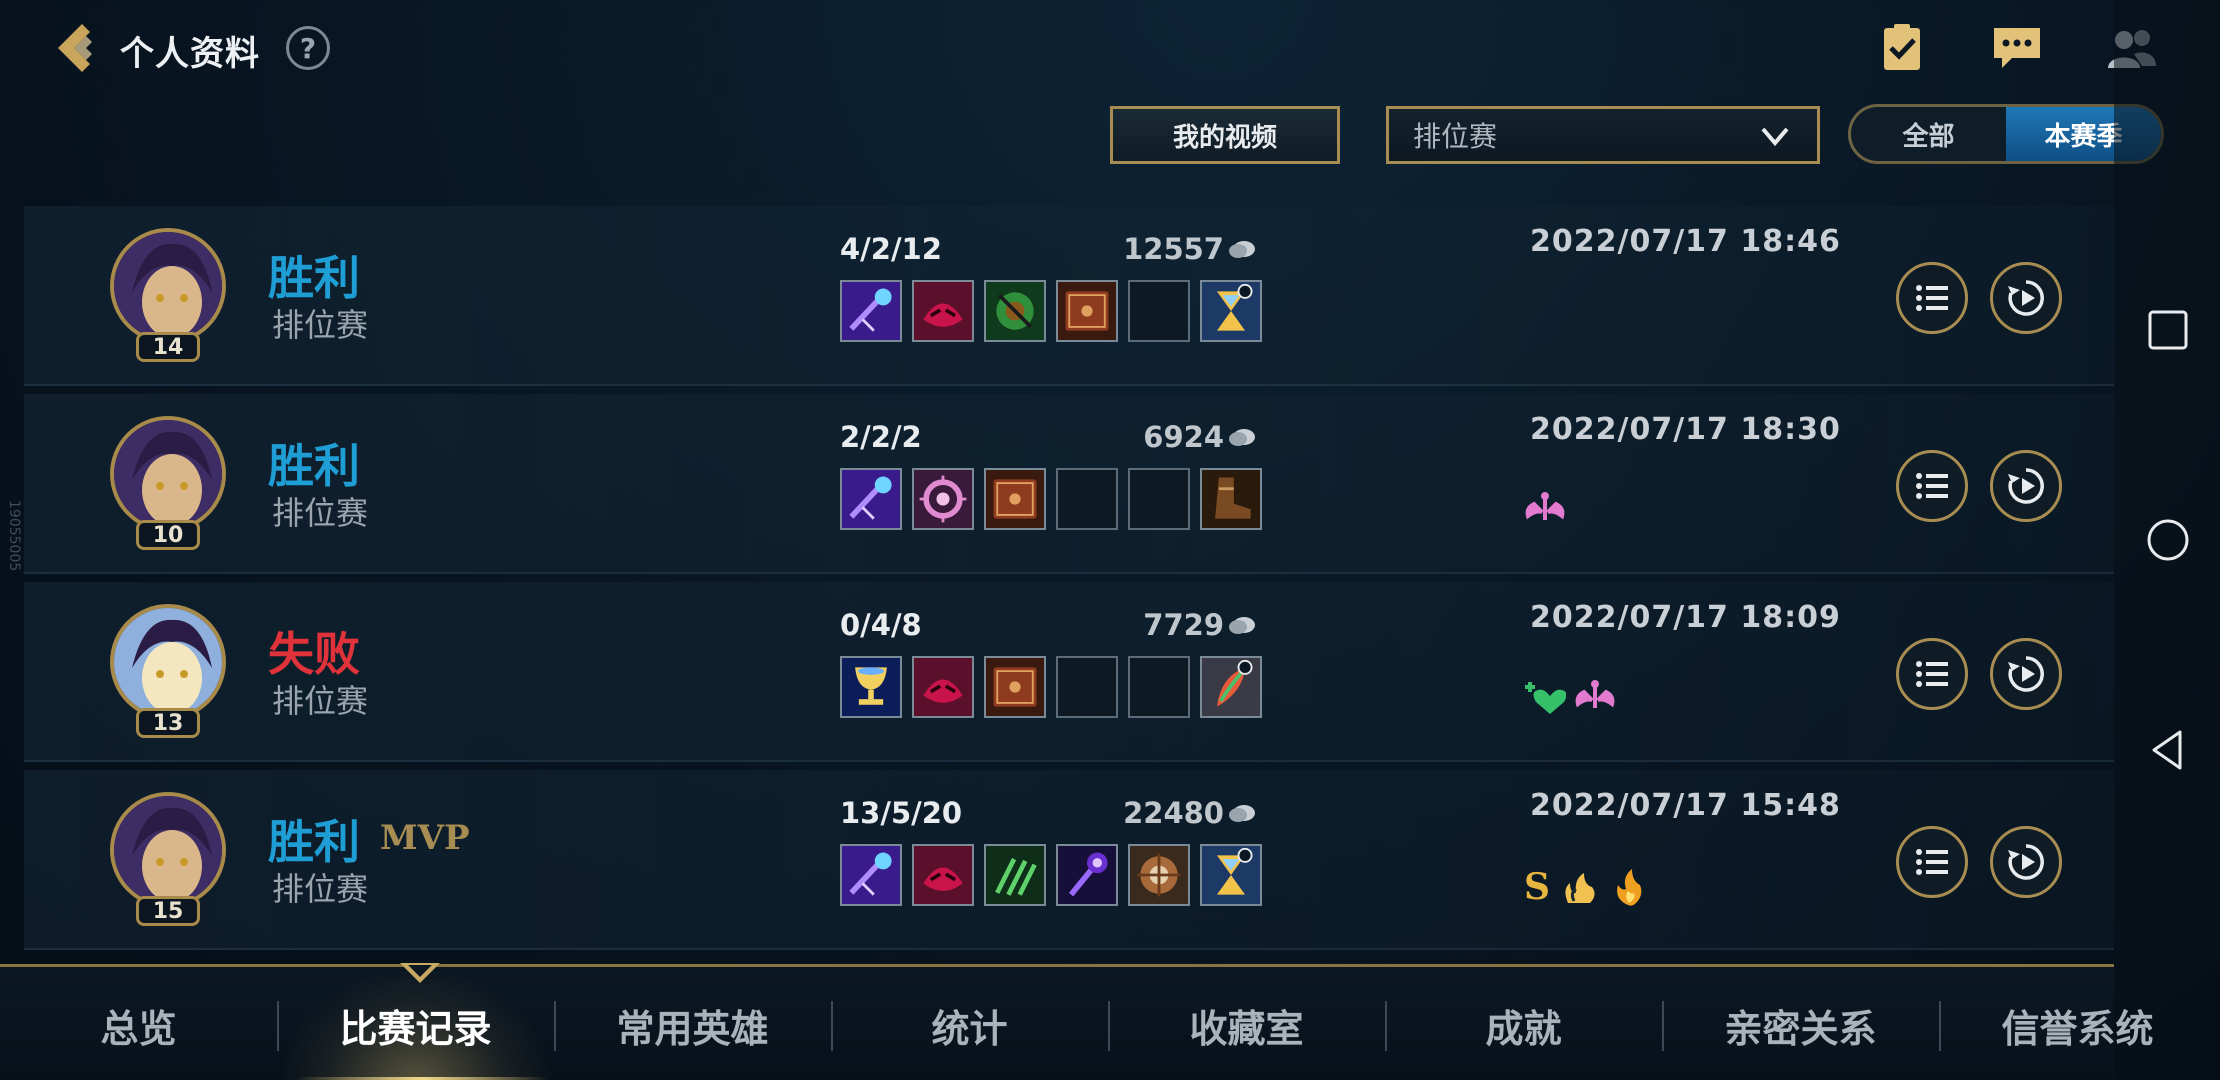 The image size is (2220, 1080). What do you see at coordinates (1087, 875) in the screenshot?
I see `purple-scepter-icon` at bounding box center [1087, 875].